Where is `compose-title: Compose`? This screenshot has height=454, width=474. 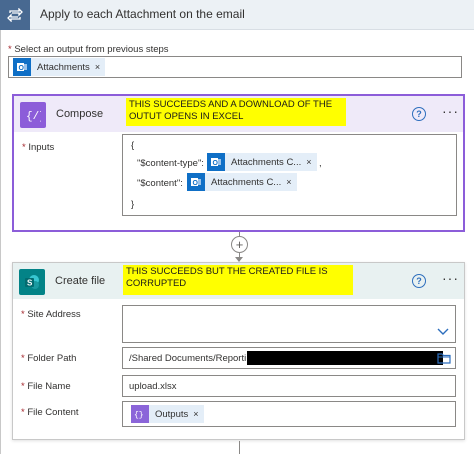 compose-title: Compose is located at coordinates (80, 114).